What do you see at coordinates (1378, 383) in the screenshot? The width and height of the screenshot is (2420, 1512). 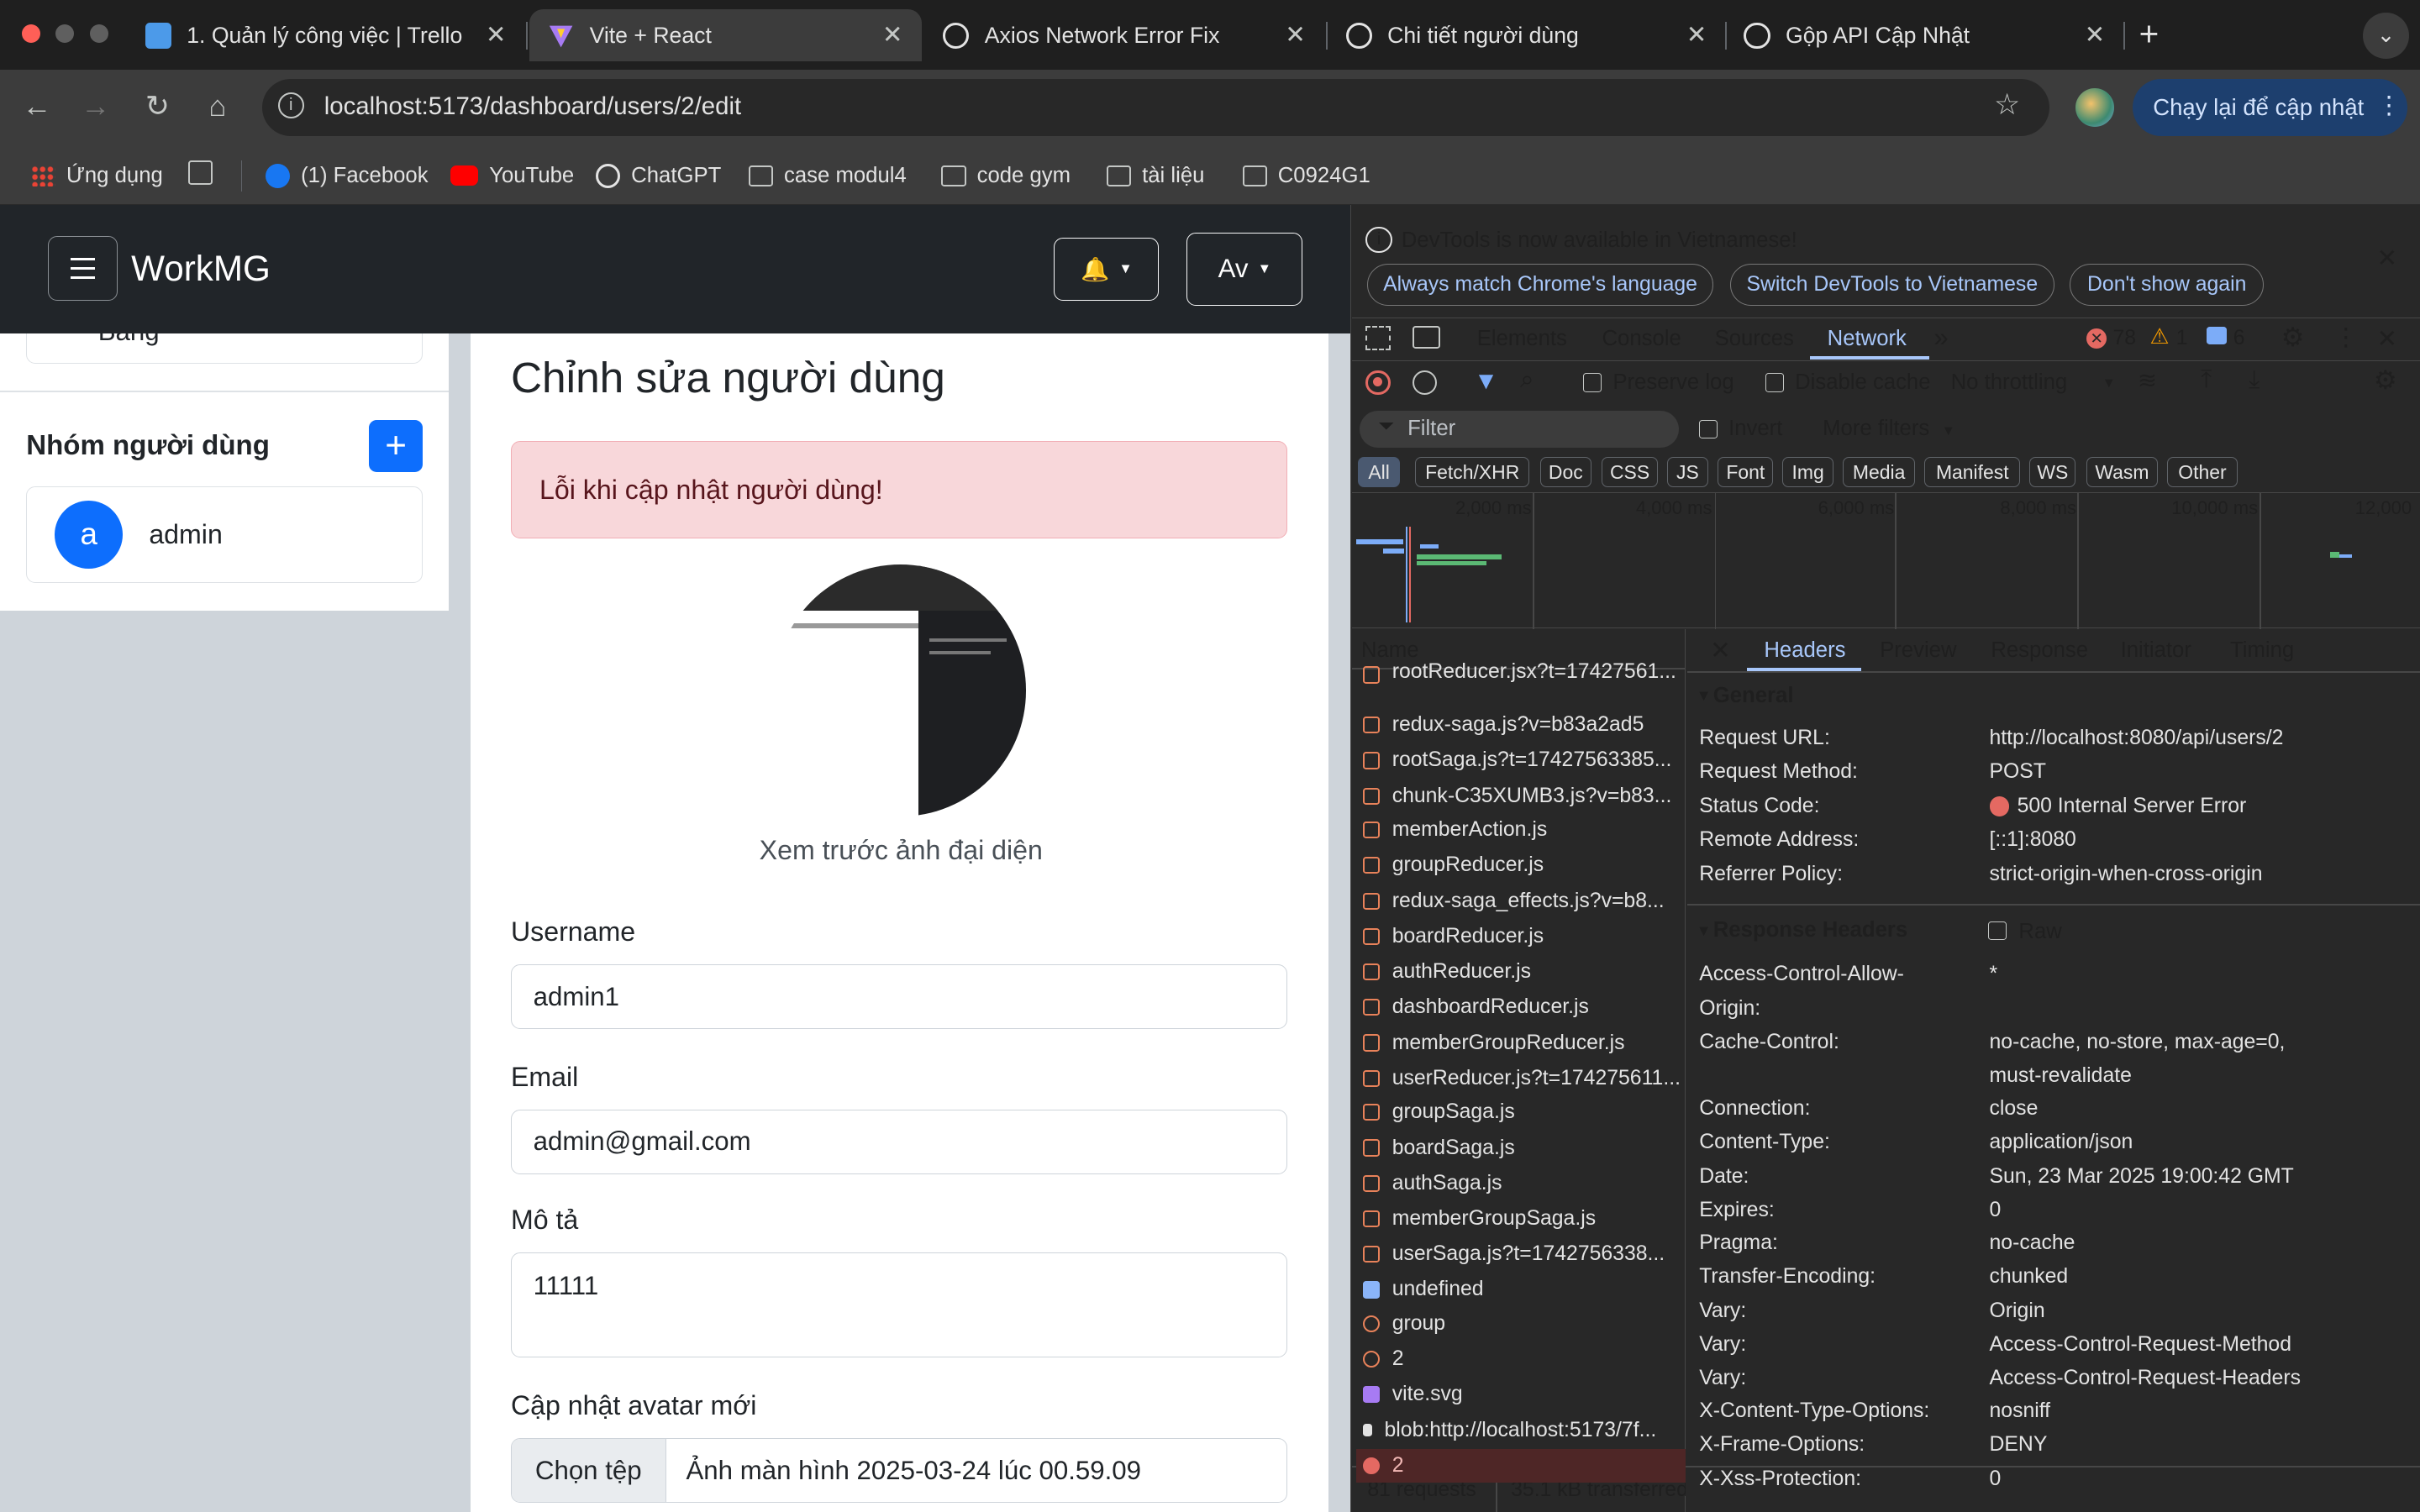 I see `record-icon` at bounding box center [1378, 383].